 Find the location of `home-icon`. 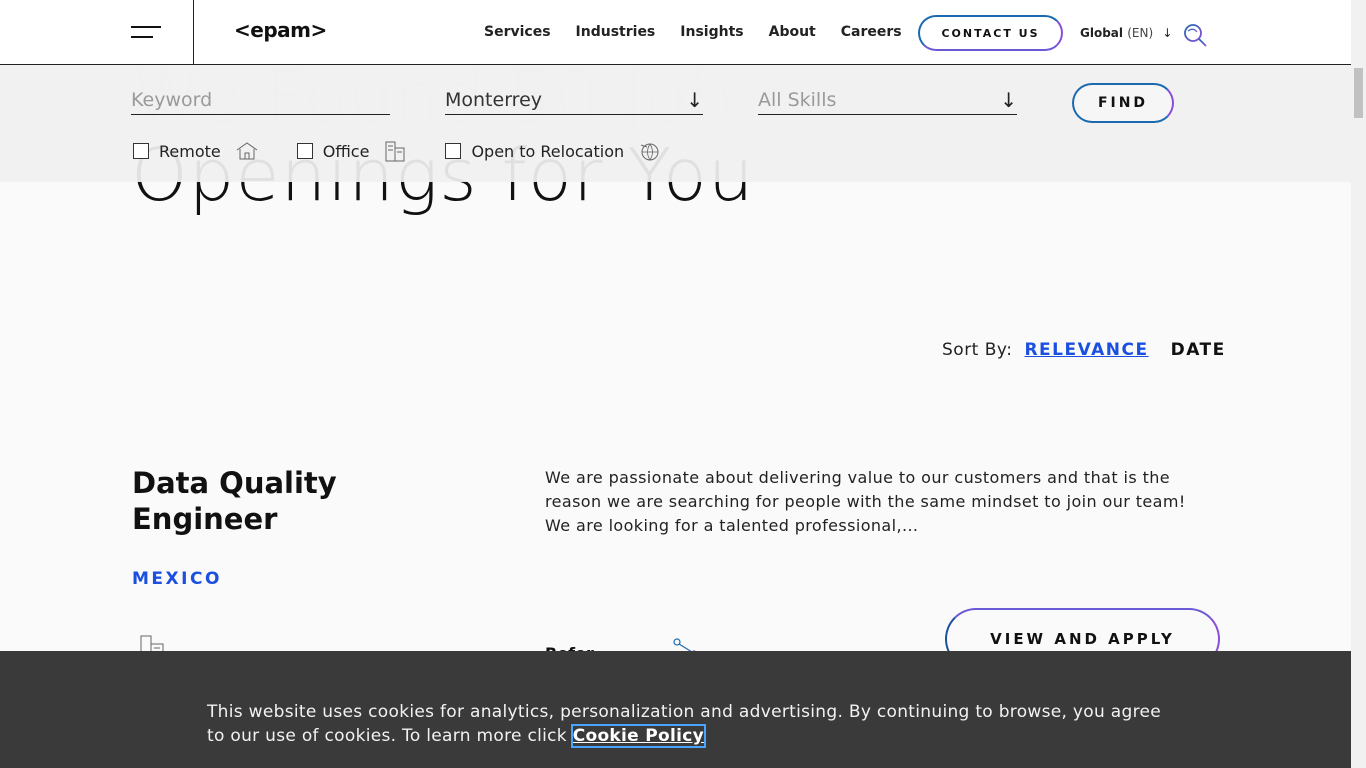

home-icon is located at coordinates (247, 151).